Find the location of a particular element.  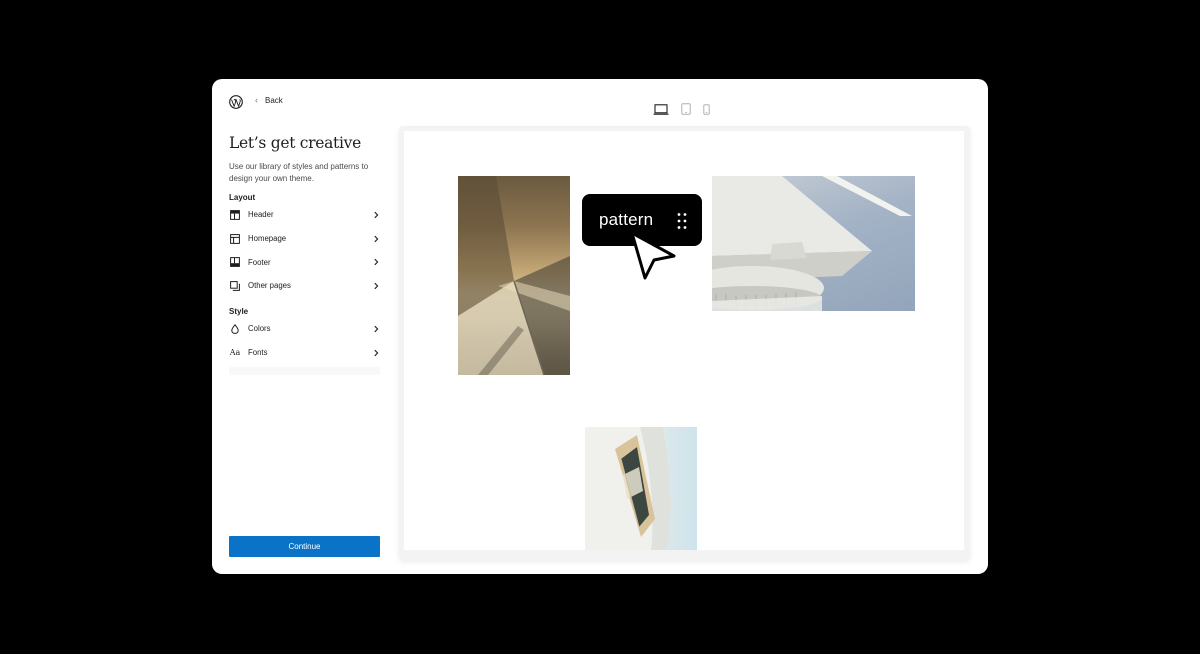

menu-item-label: Homepage is located at coordinates (267, 239).